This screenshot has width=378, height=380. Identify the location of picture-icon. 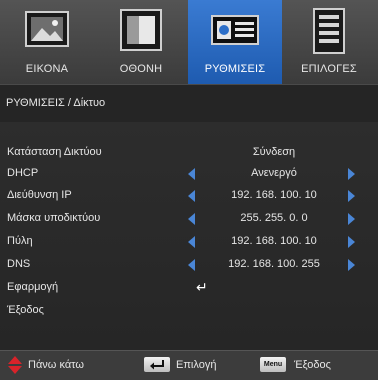
(47, 29).